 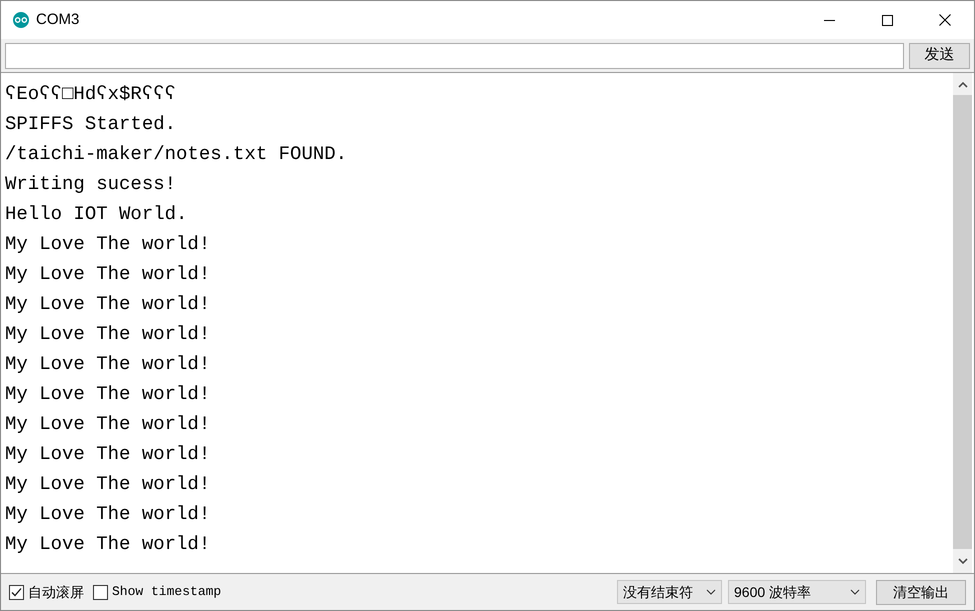 What do you see at coordinates (887, 20) in the screenshot?
I see `maximize-icon` at bounding box center [887, 20].